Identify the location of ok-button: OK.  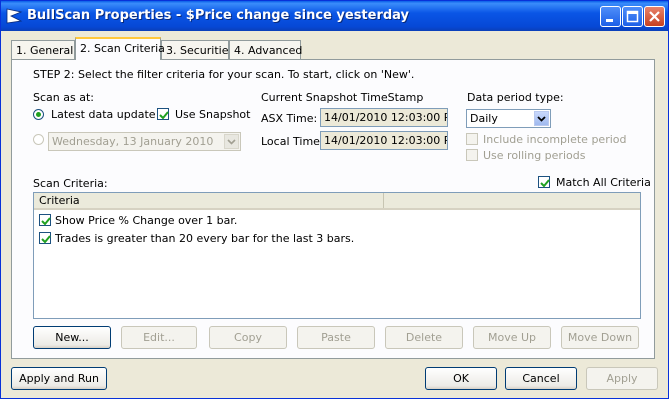
(461, 378).